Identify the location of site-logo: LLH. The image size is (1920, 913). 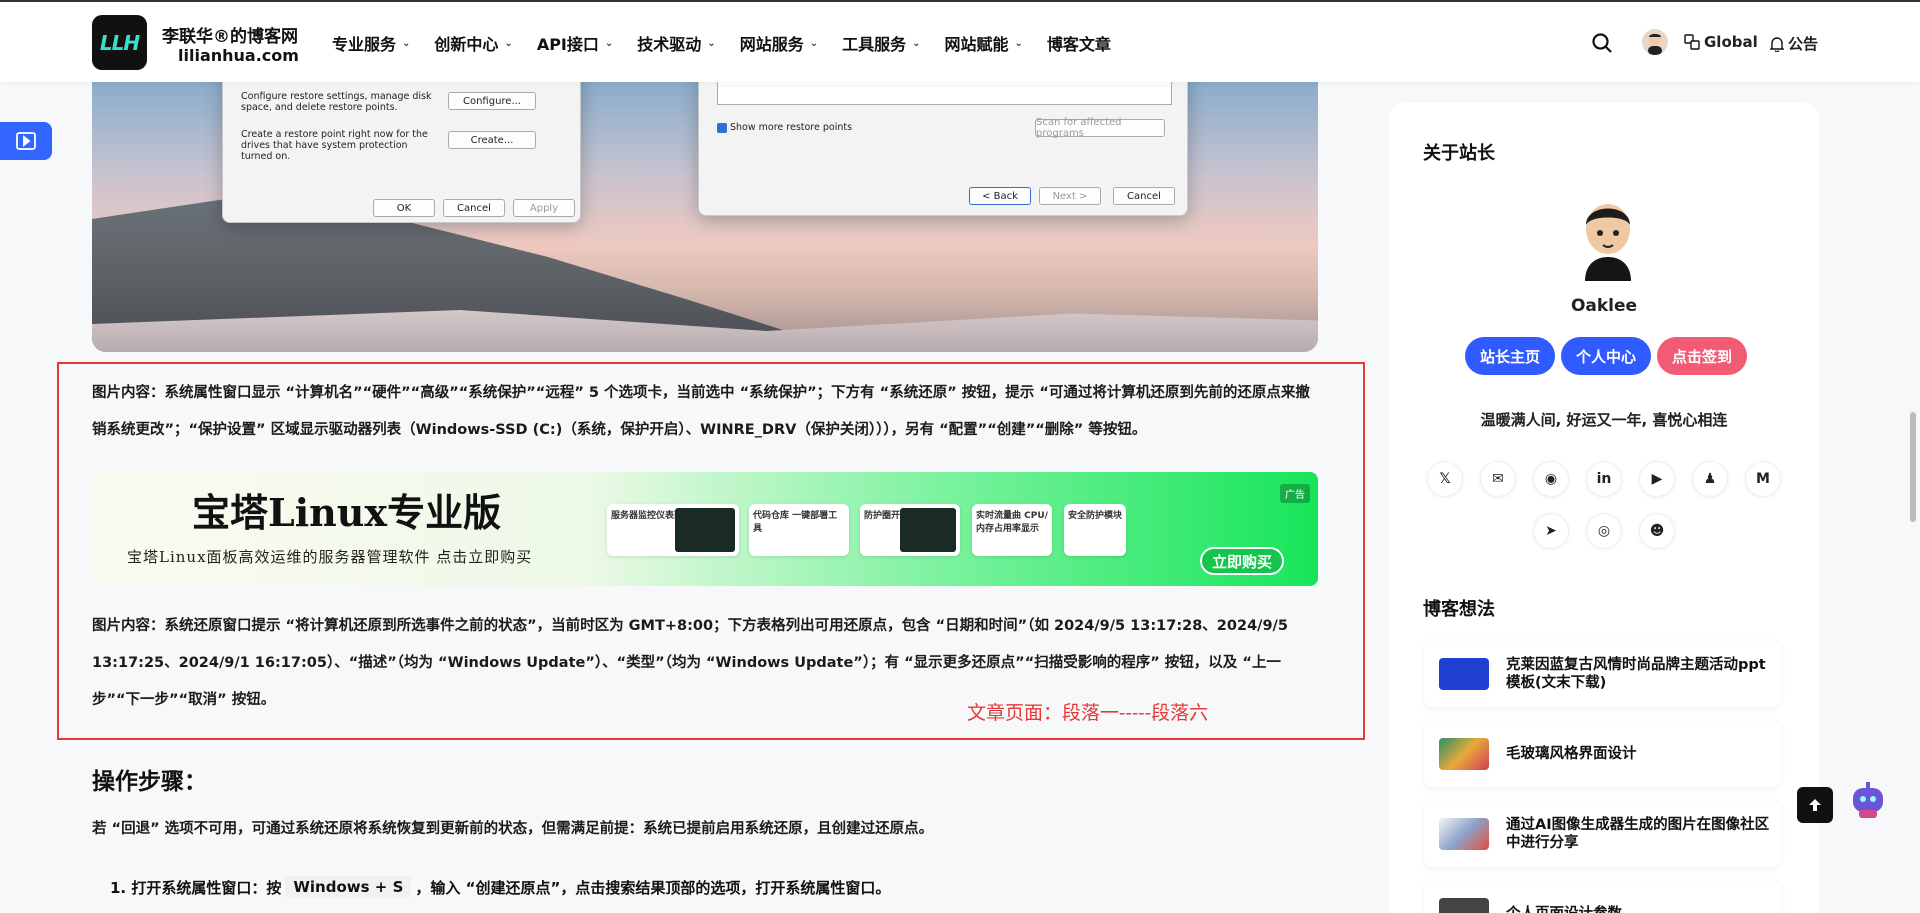
(119, 42).